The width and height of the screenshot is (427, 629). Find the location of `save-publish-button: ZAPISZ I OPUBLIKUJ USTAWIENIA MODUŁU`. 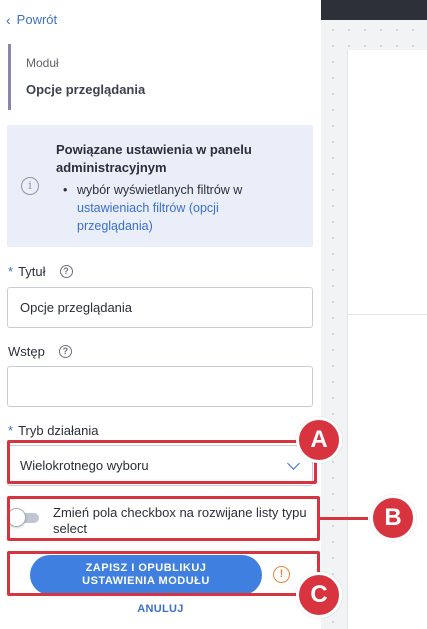

save-publish-button: ZAPISZ I OPUBLIKUJ USTAWIENIA MODUŁU is located at coordinates (146, 575).